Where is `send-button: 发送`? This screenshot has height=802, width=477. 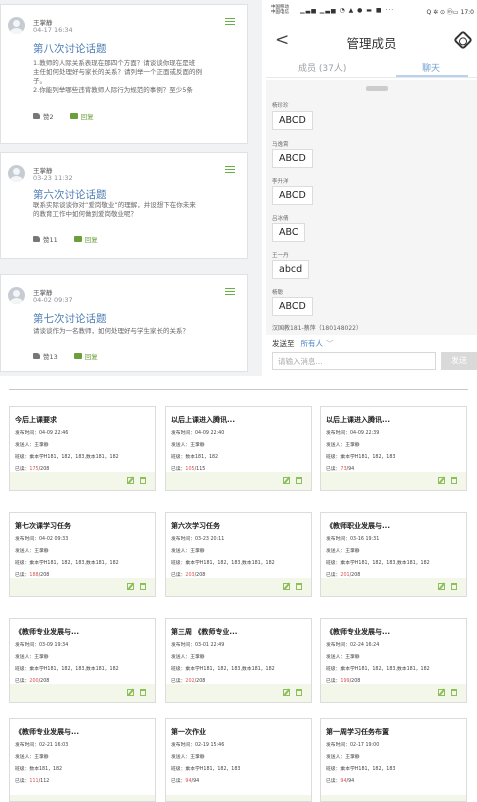 send-button: 发送 is located at coordinates (459, 361).